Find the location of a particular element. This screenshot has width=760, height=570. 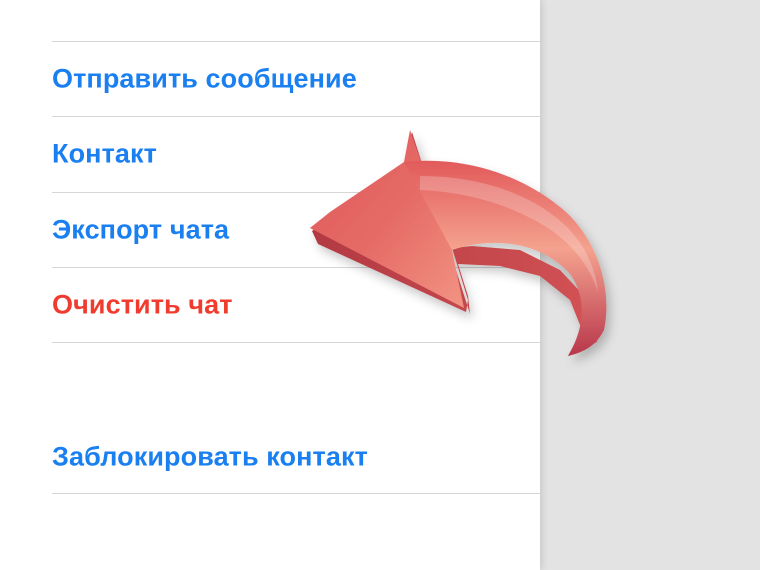

clear-chat-item: Очистить чат is located at coordinates (270, 305).